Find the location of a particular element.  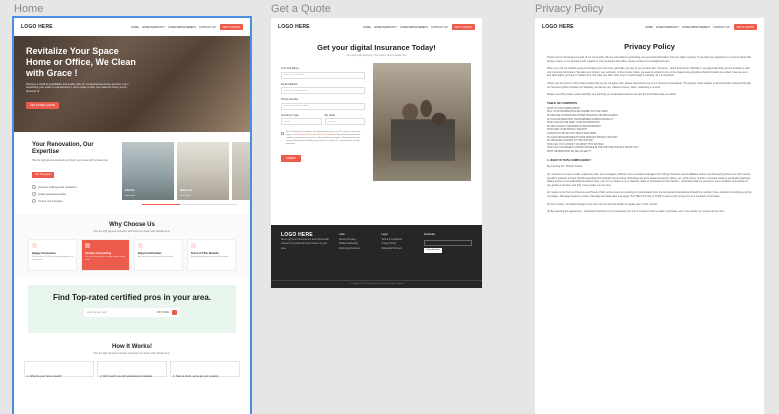

zip-label: Zip Code is located at coordinates (330, 115).